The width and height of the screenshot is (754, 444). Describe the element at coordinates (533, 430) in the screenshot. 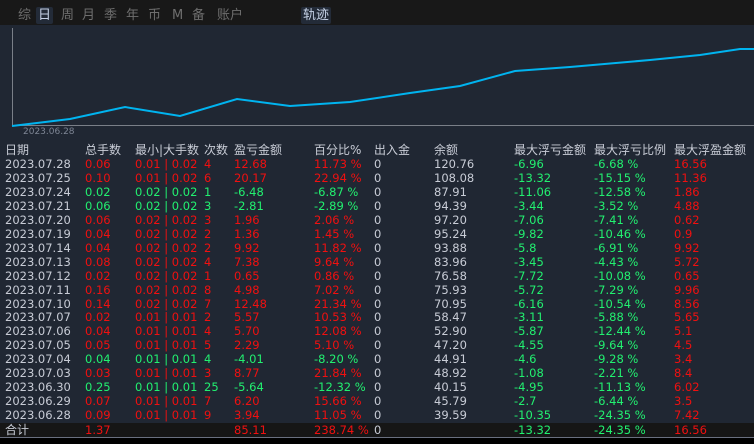

I see `total-cell: -13.32` at that location.